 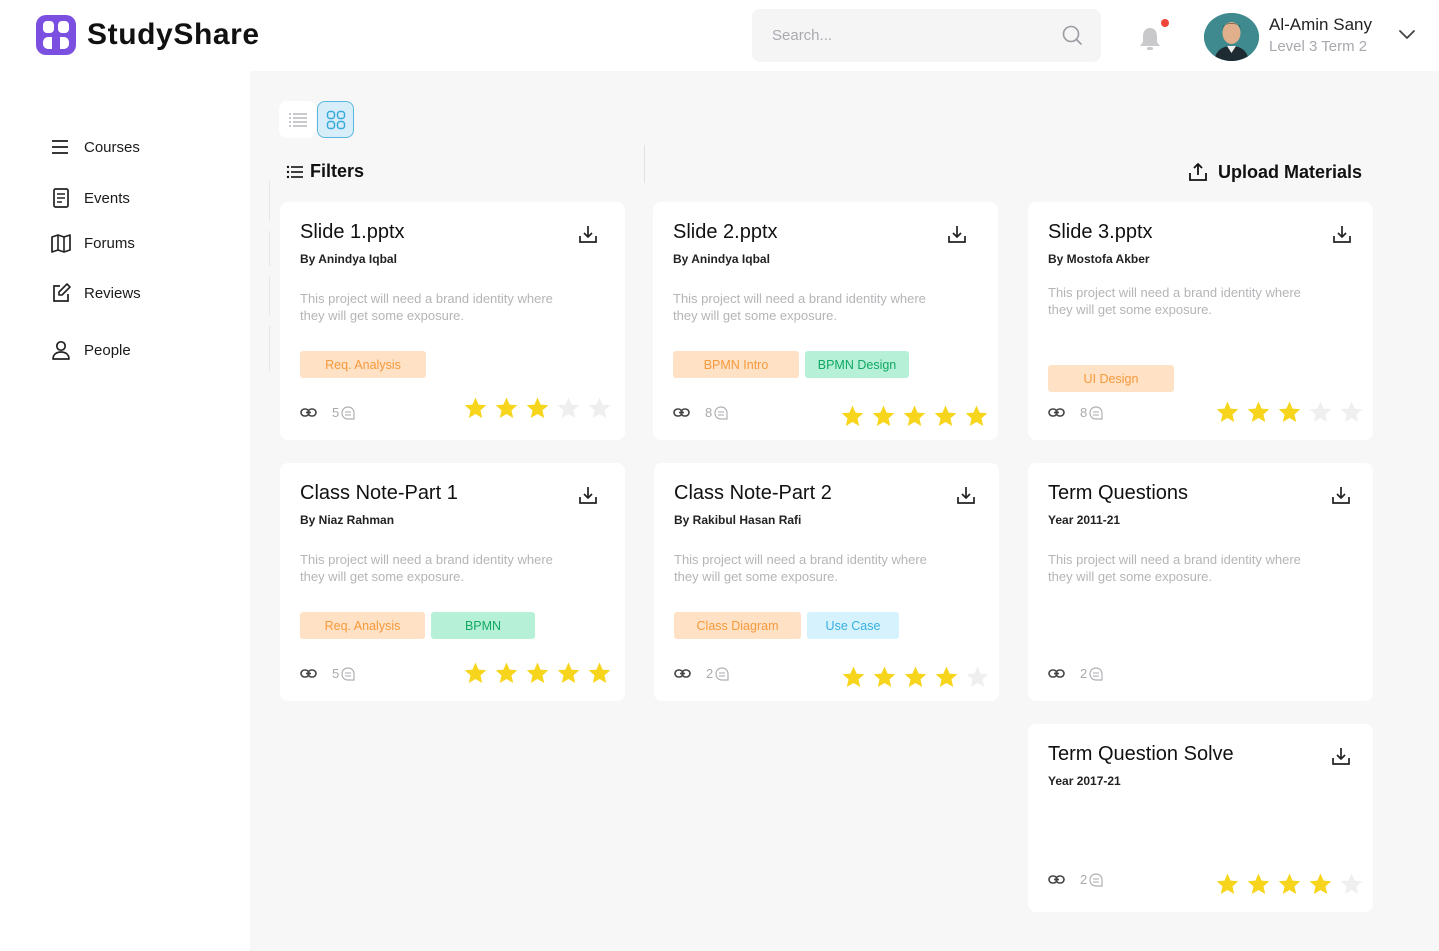 What do you see at coordinates (90, 198) in the screenshot?
I see `sidebar-item-events: Events` at bounding box center [90, 198].